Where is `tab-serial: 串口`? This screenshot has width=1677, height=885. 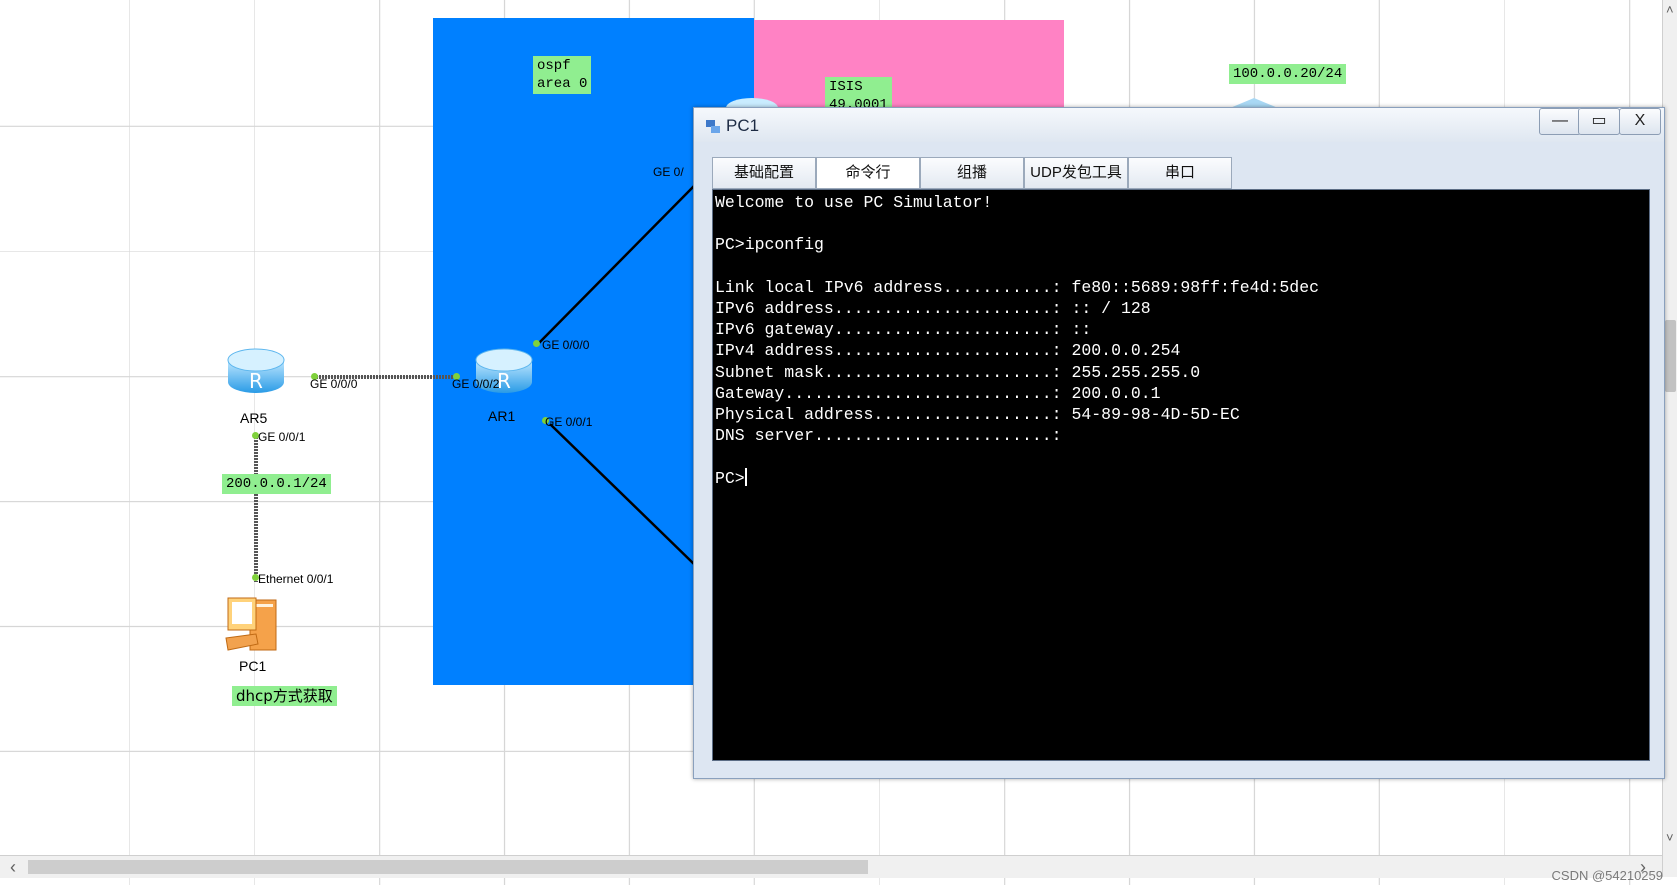 tab-serial: 串口 is located at coordinates (1180, 173).